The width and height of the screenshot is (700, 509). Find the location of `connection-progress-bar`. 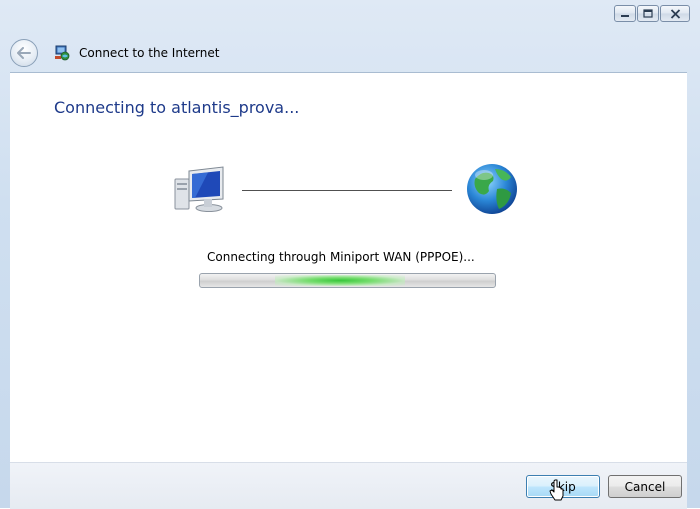

connection-progress-bar is located at coordinates (347, 280).